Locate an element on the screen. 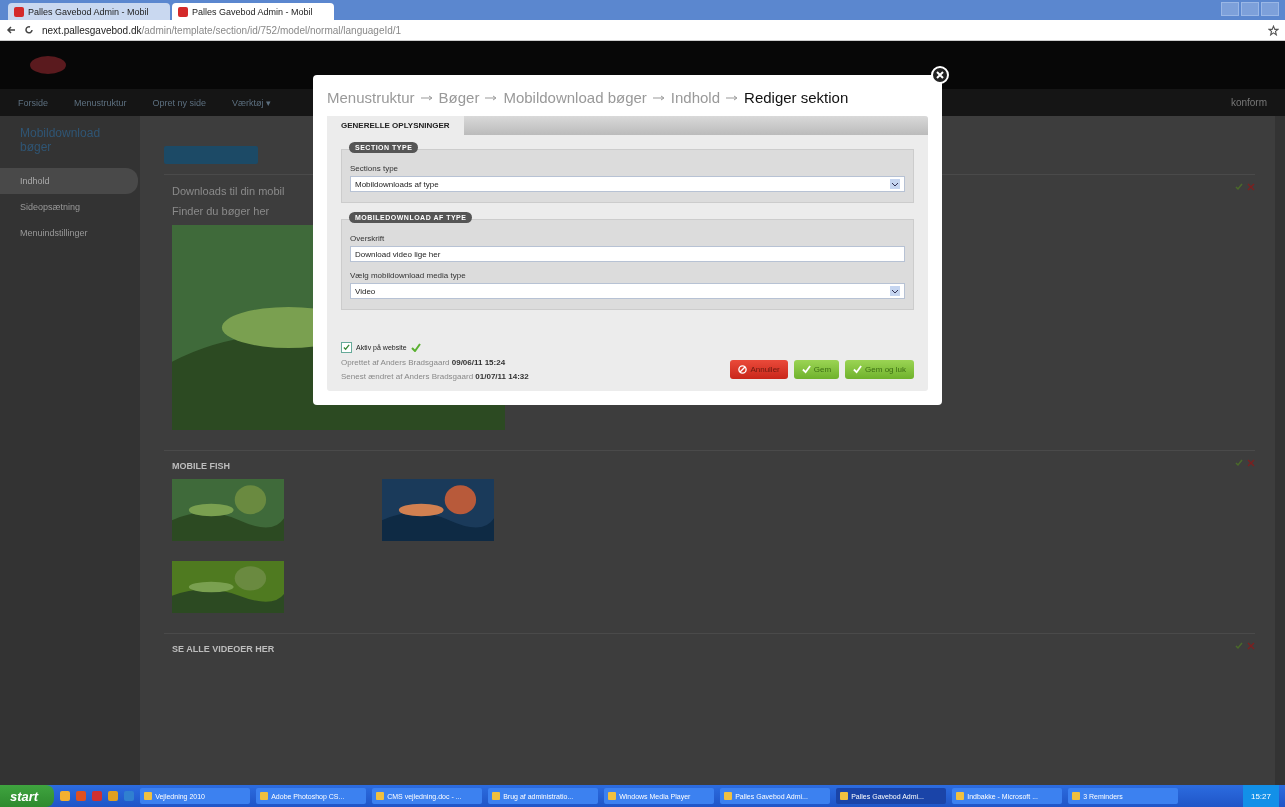 The height and width of the screenshot is (807, 1285). breadcrumb-item: Mobildownload bøger is located at coordinates (575, 97).